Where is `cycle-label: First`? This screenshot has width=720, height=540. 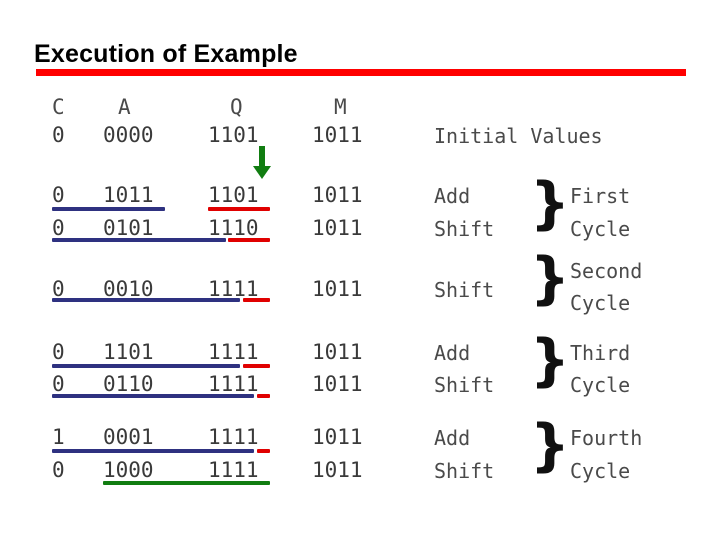
cycle-label: First is located at coordinates (600, 196).